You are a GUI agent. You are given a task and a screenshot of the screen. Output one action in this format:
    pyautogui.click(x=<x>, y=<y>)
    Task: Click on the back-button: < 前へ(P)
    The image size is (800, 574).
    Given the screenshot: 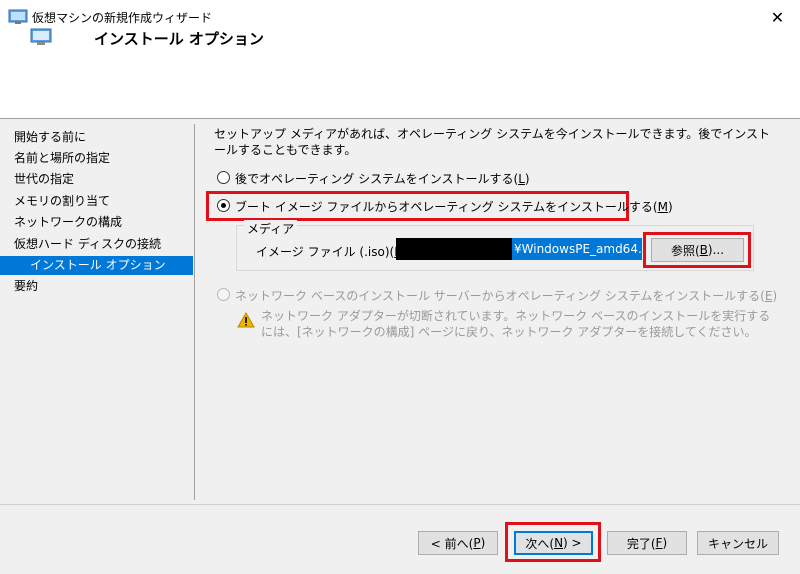 What is the action you would take?
    pyautogui.click(x=458, y=543)
    